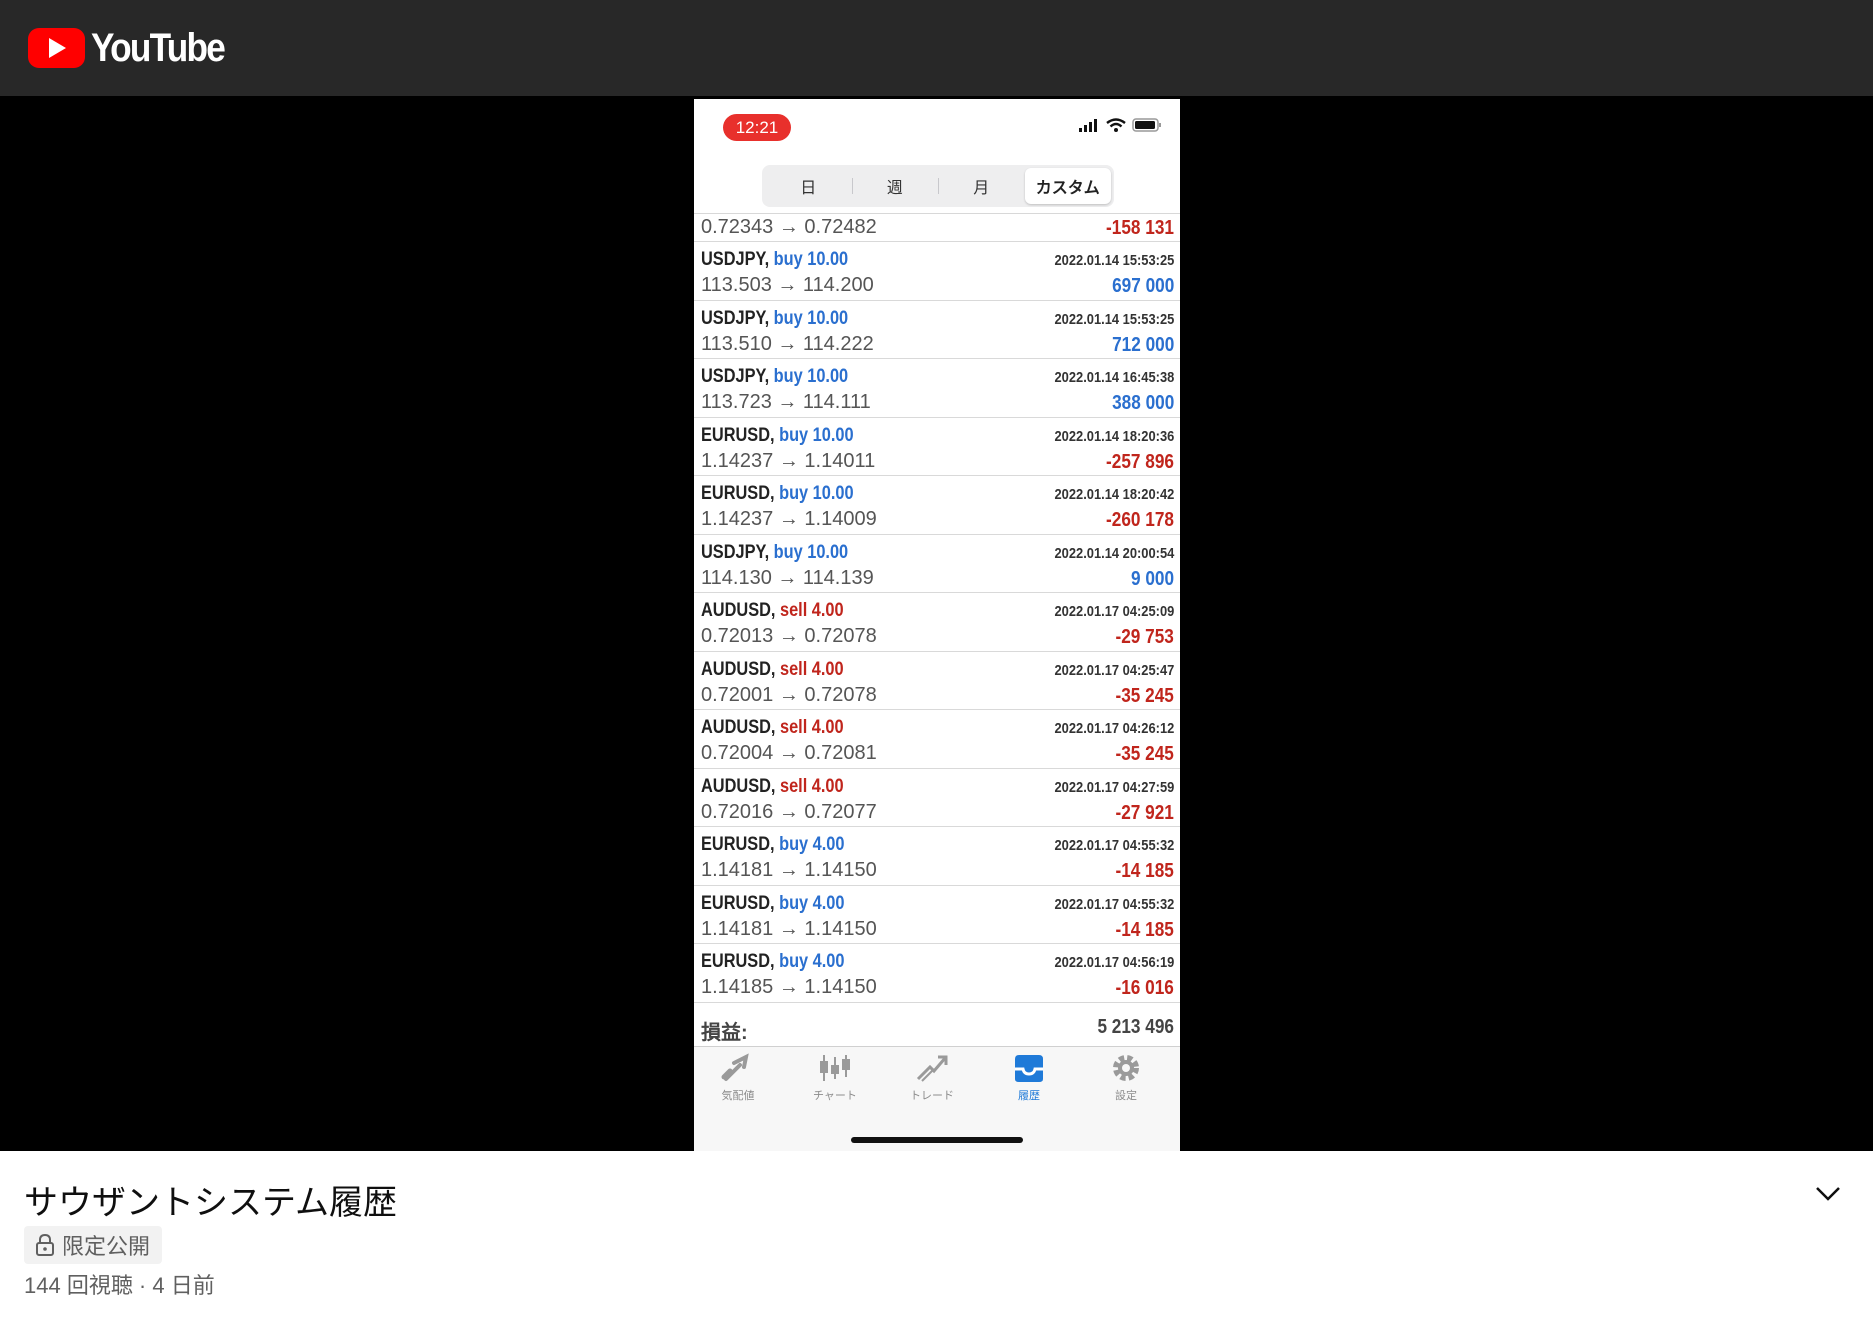 This screenshot has height=1323, width=1873. Describe the element at coordinates (1114, 260) in the screenshot. I see `trade-date: 2022.01.14 15:53:25` at that location.